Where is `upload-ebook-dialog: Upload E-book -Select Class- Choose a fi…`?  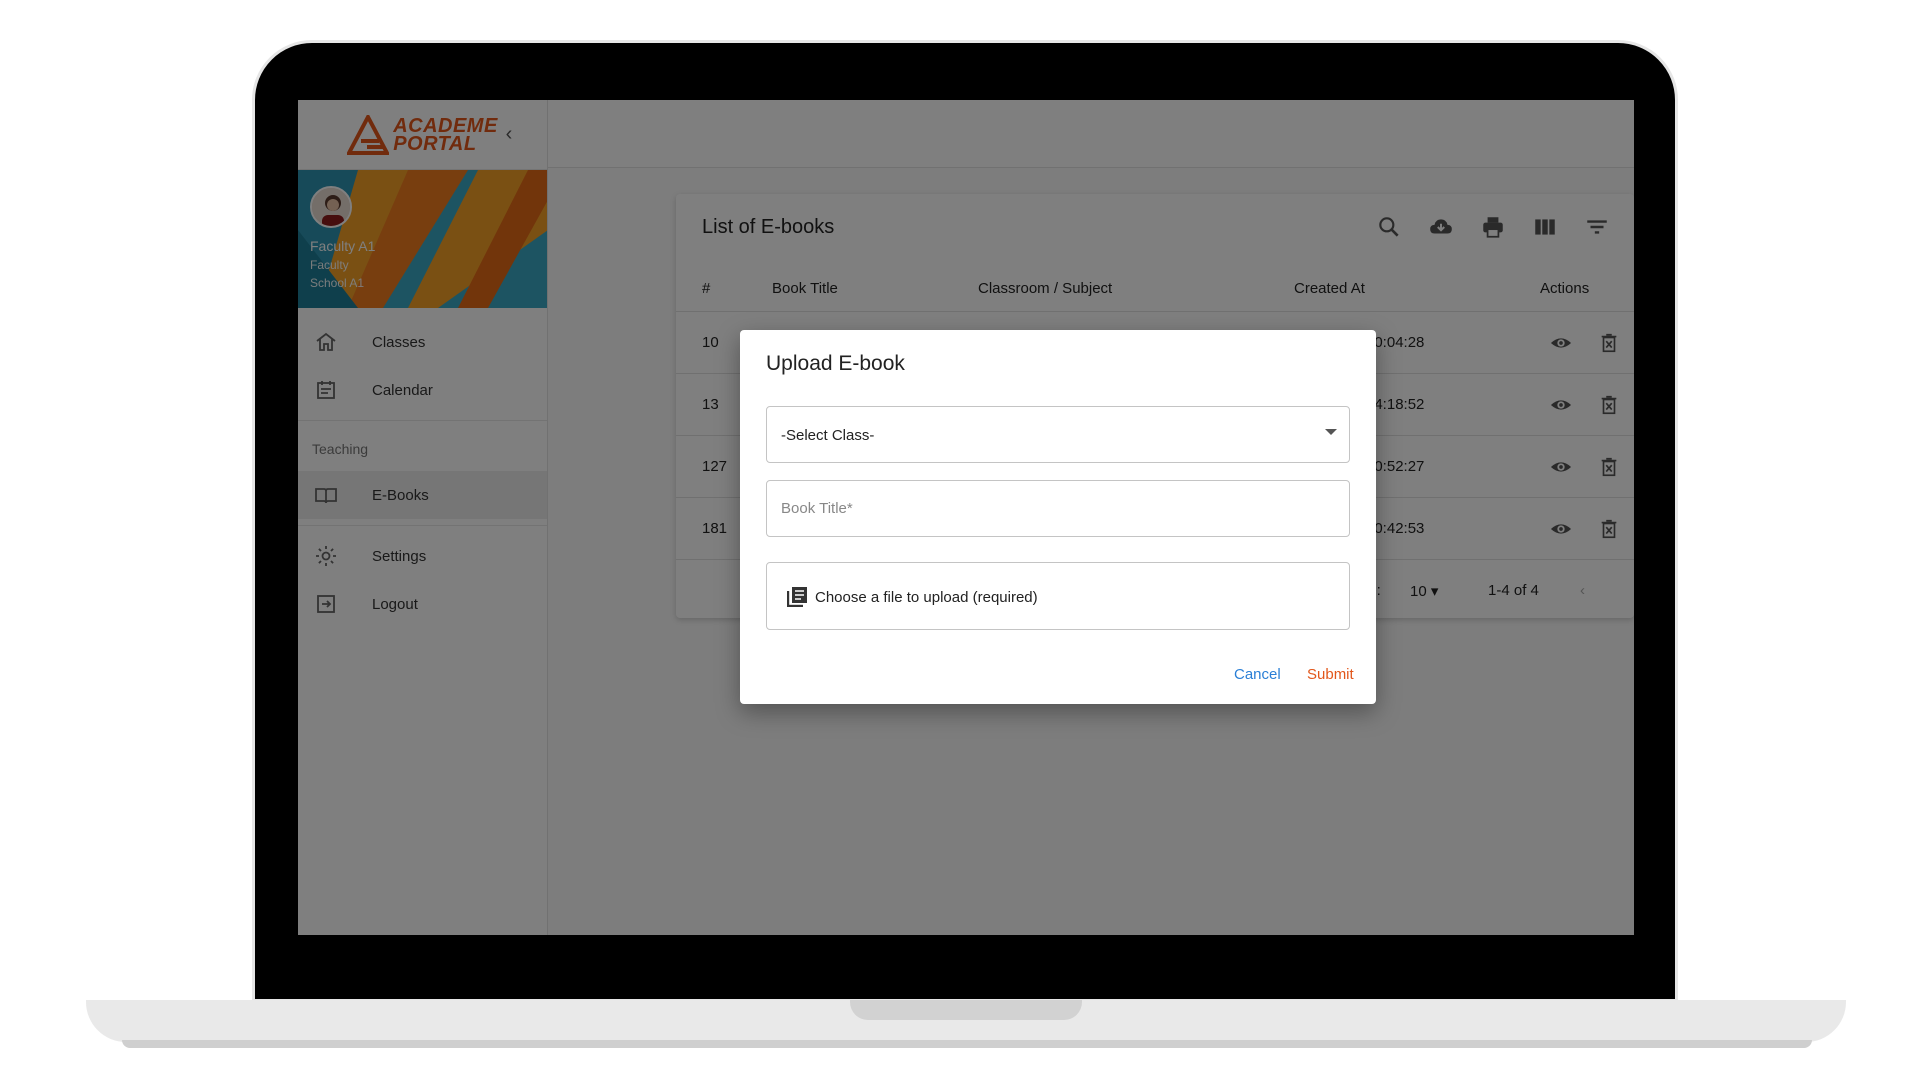
upload-ebook-dialog: Upload E-book -Select Class- Choose a fi… is located at coordinates (1058, 517).